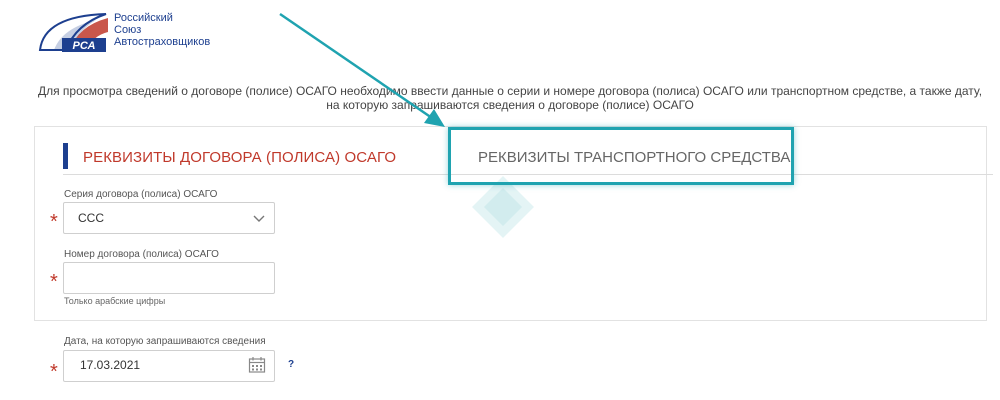 The height and width of the screenshot is (400, 1000). I want to click on series-label: Серия договора (полиса) ОСАГО, so click(141, 194).